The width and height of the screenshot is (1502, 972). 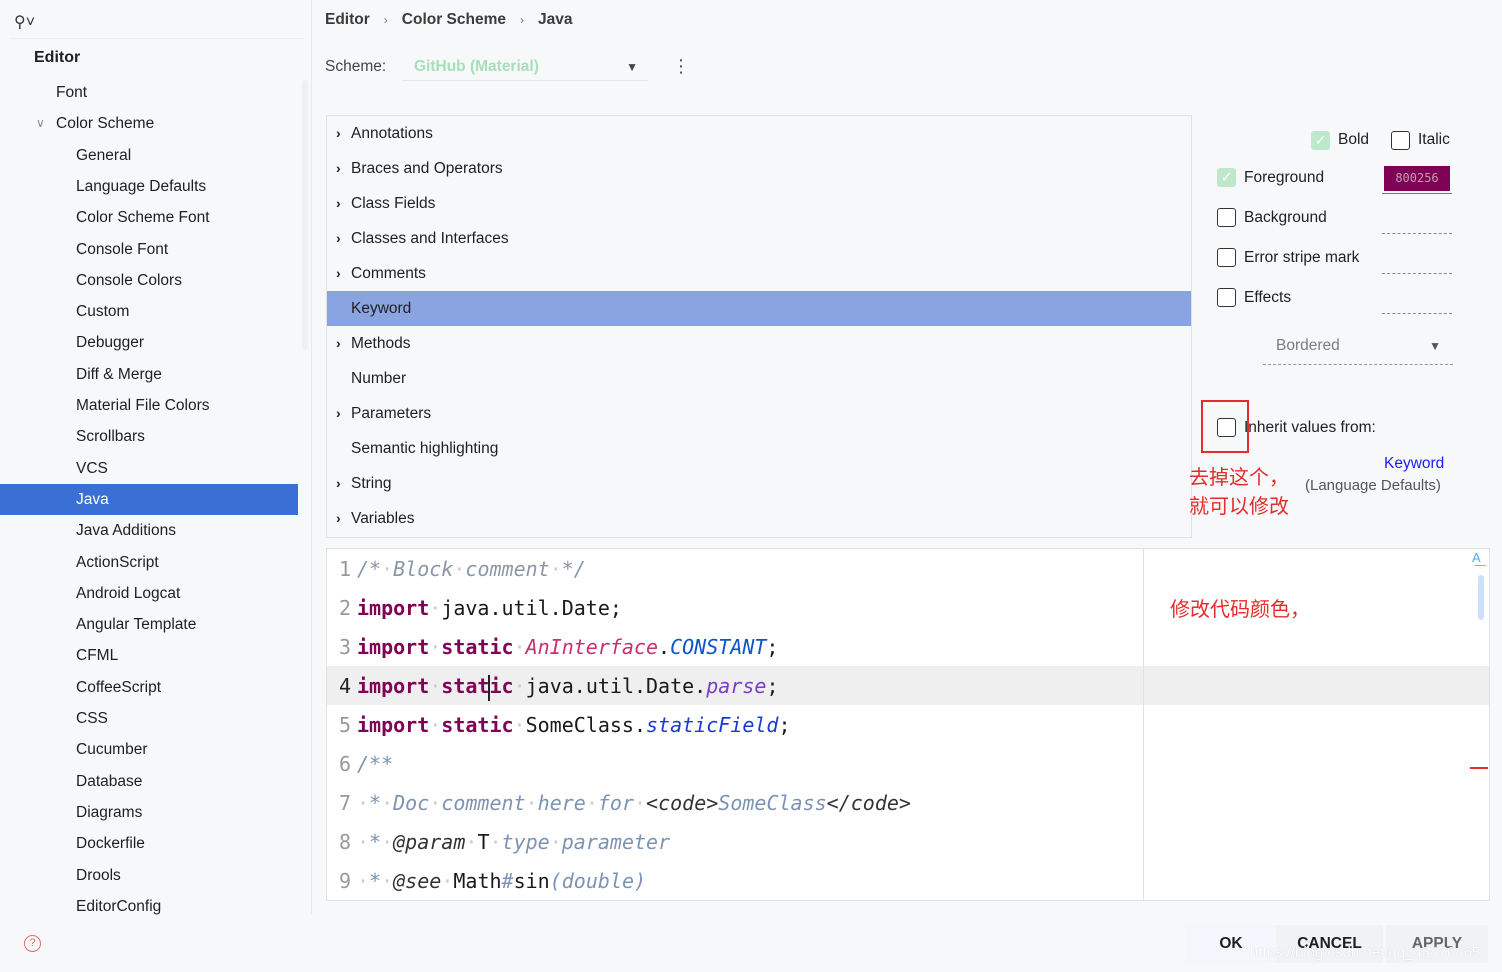 What do you see at coordinates (1226, 217) in the screenshot?
I see `background-checkbox` at bounding box center [1226, 217].